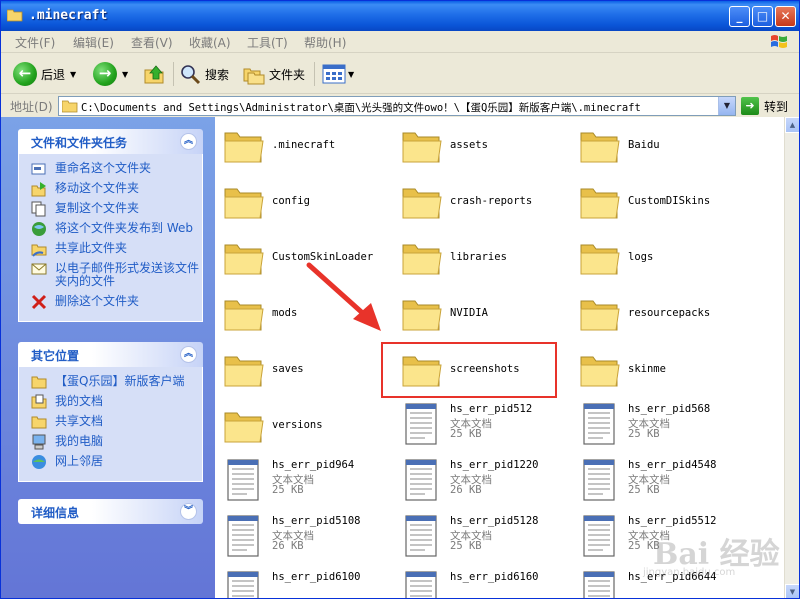  What do you see at coordinates (204, 74) in the screenshot?
I see `search-button: 搜索` at bounding box center [204, 74].